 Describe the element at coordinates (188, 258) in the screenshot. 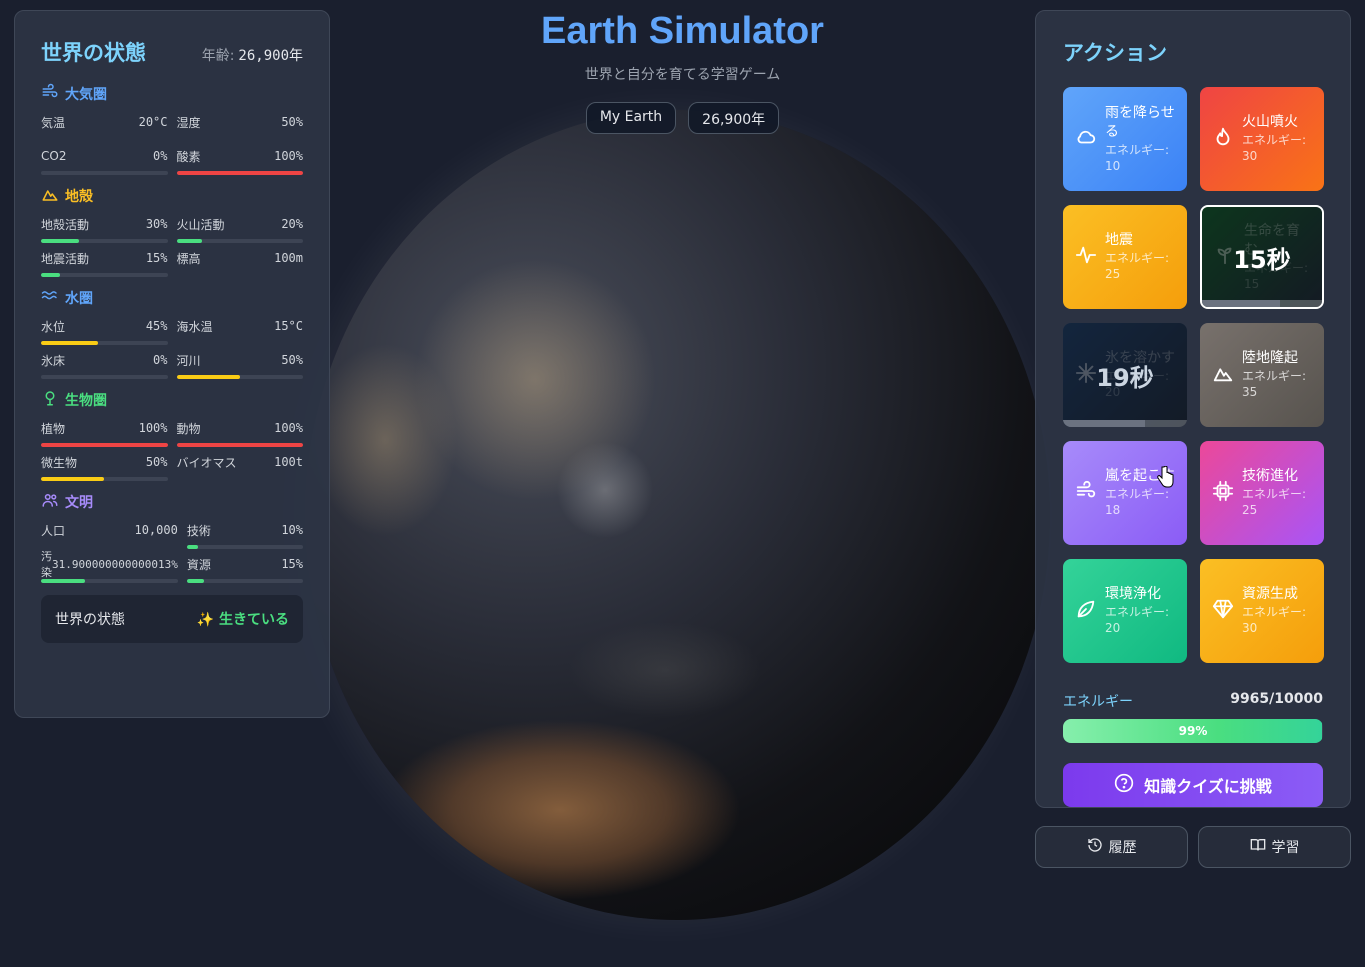

I see `stat-label: 標高` at that location.